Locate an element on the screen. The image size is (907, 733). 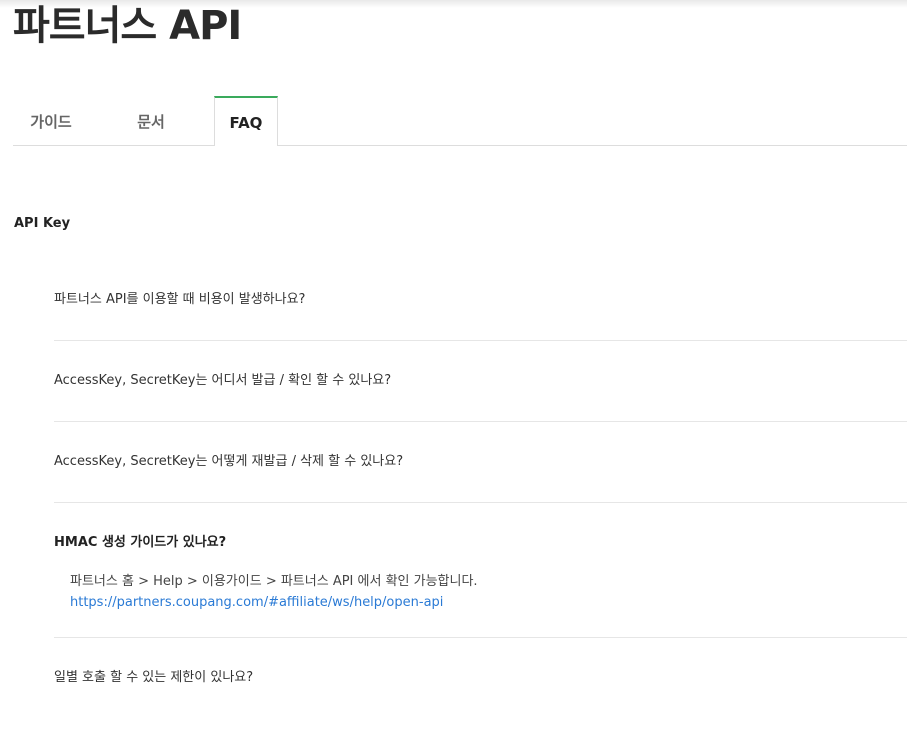
faq-item: 일별 호출 할 수 있는 제한이 있나요? is located at coordinates (480, 678).